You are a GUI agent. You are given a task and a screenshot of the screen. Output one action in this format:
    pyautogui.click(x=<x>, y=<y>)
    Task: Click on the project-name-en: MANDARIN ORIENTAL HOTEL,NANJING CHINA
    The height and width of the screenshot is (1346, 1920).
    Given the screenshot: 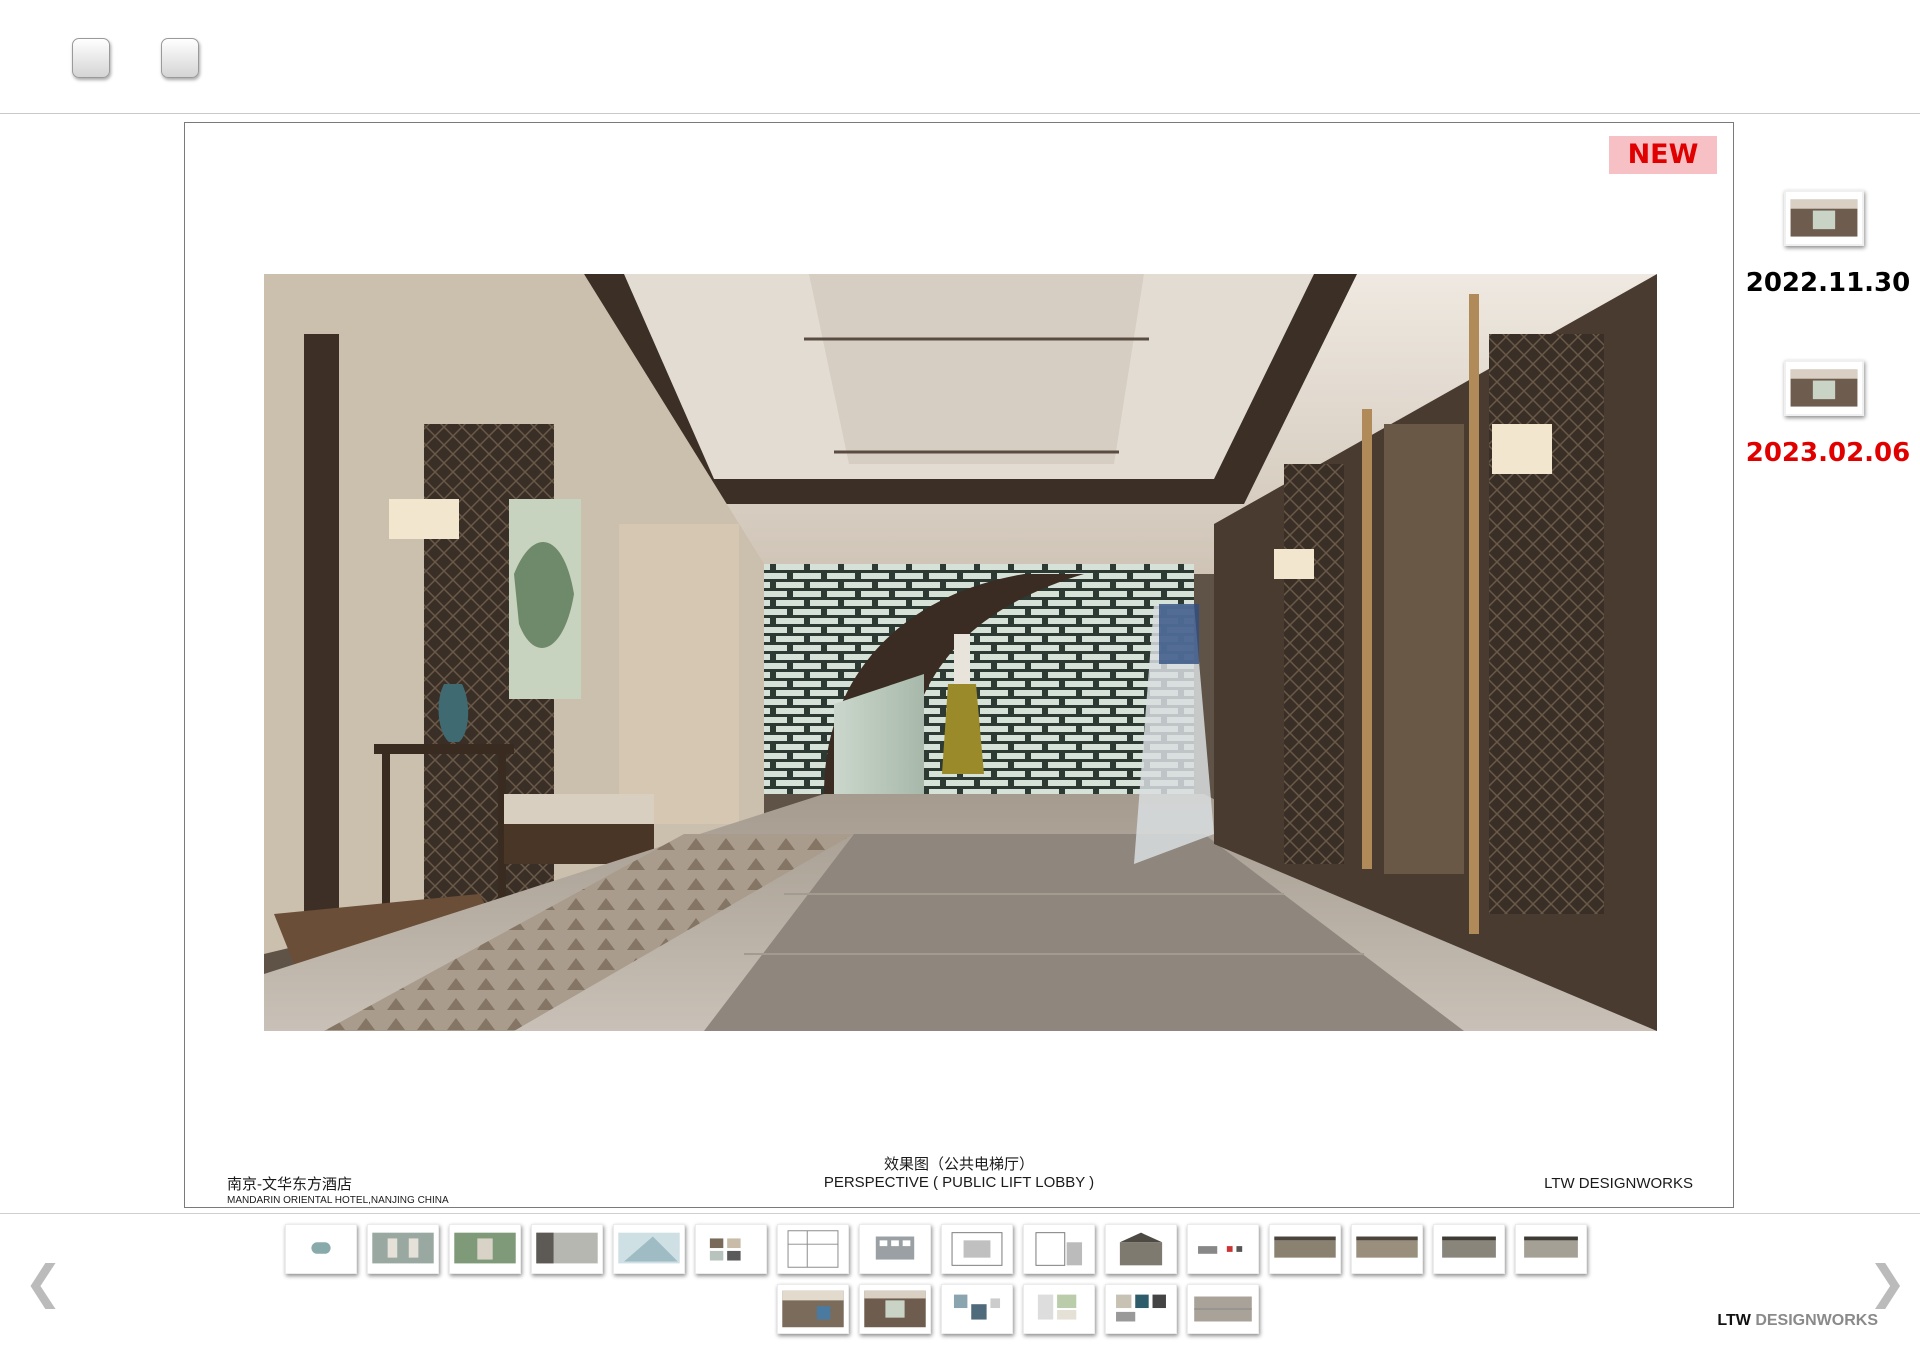 What is the action you would take?
    pyautogui.click(x=338, y=1200)
    